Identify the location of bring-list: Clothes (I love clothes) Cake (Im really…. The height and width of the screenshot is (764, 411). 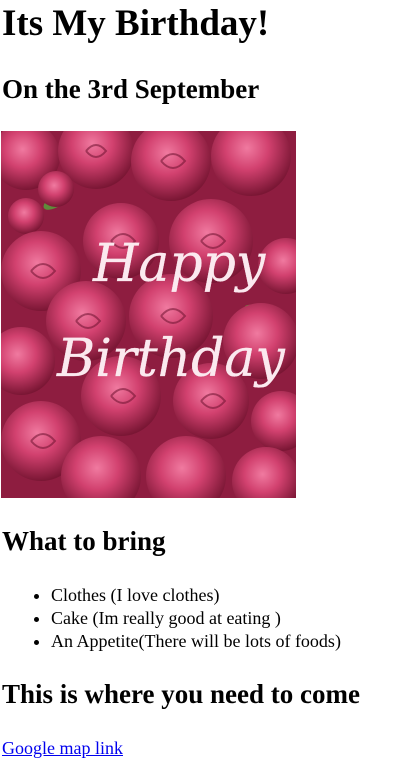
(170, 618).